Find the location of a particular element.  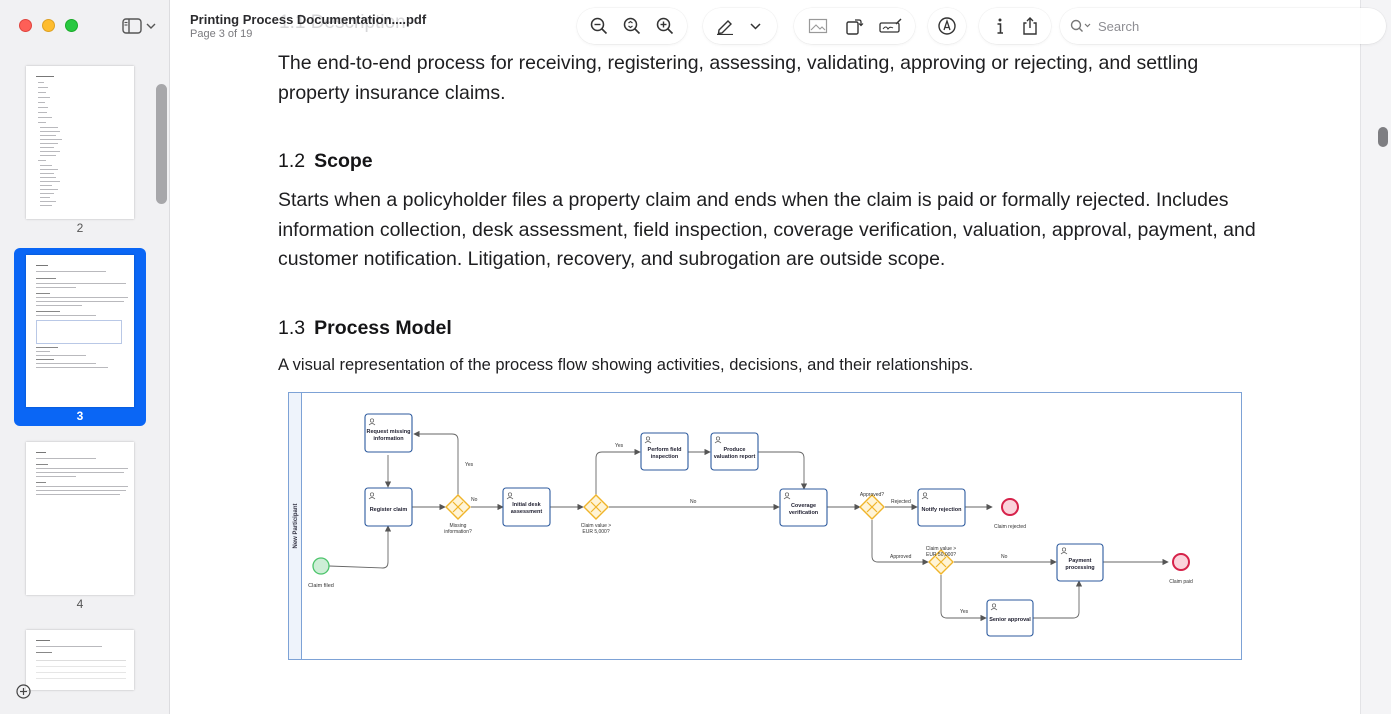

task-label: Register claim is located at coordinates (389, 510).